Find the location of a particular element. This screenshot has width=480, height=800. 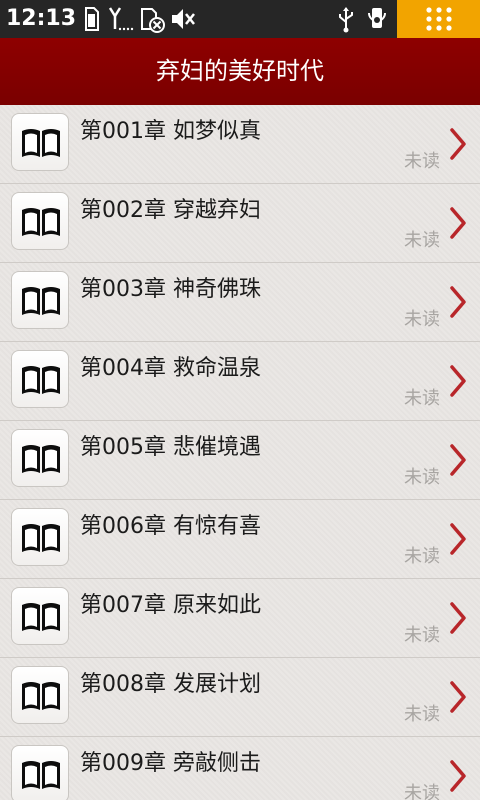

chapter-row: 第007章 原来如此 未读 is located at coordinates (240, 618).